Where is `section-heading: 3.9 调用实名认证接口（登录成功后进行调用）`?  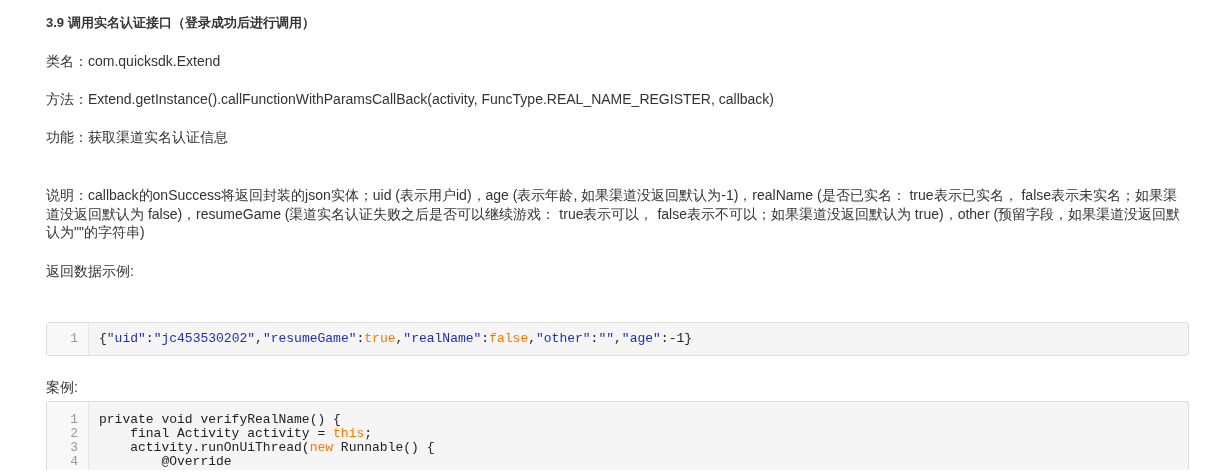 section-heading: 3.9 调用实名认证接口（登录成功后进行调用） is located at coordinates (181, 23).